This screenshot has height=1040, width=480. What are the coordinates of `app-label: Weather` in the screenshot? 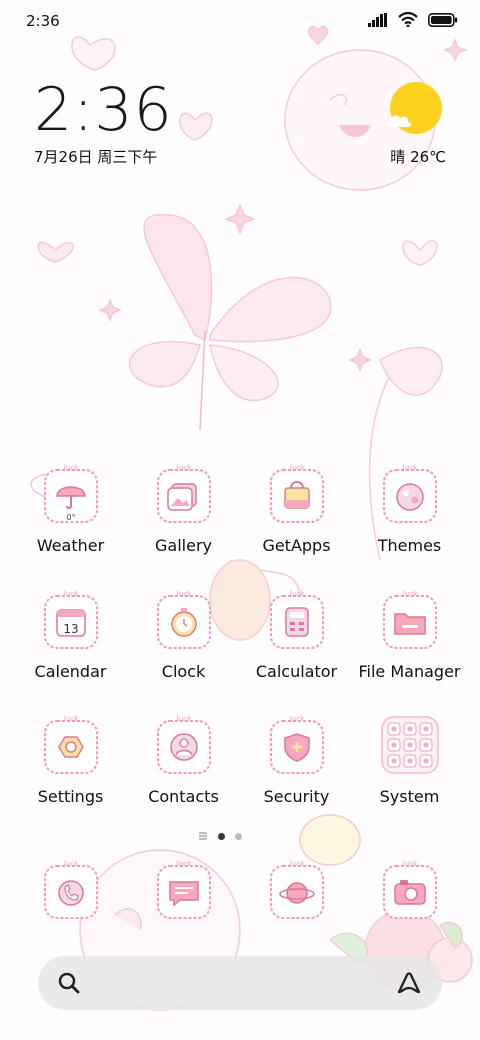 It's located at (70, 545).